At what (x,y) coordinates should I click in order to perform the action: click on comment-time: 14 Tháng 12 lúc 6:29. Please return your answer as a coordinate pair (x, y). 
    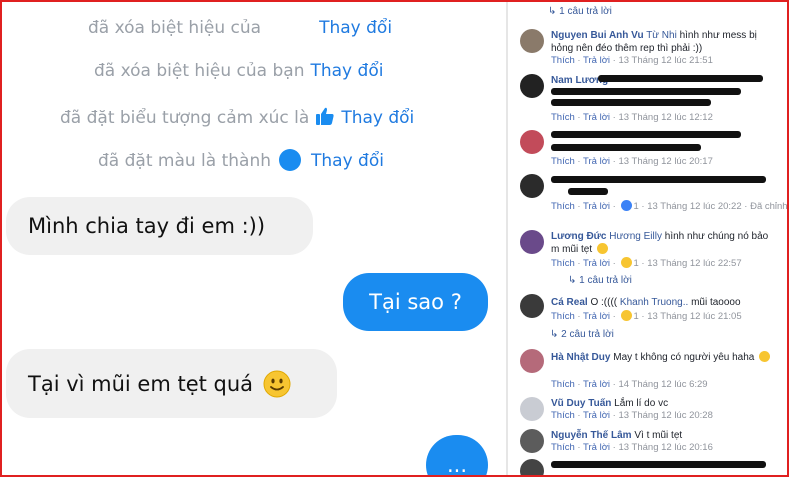
    Looking at the image, I should click on (663, 384).